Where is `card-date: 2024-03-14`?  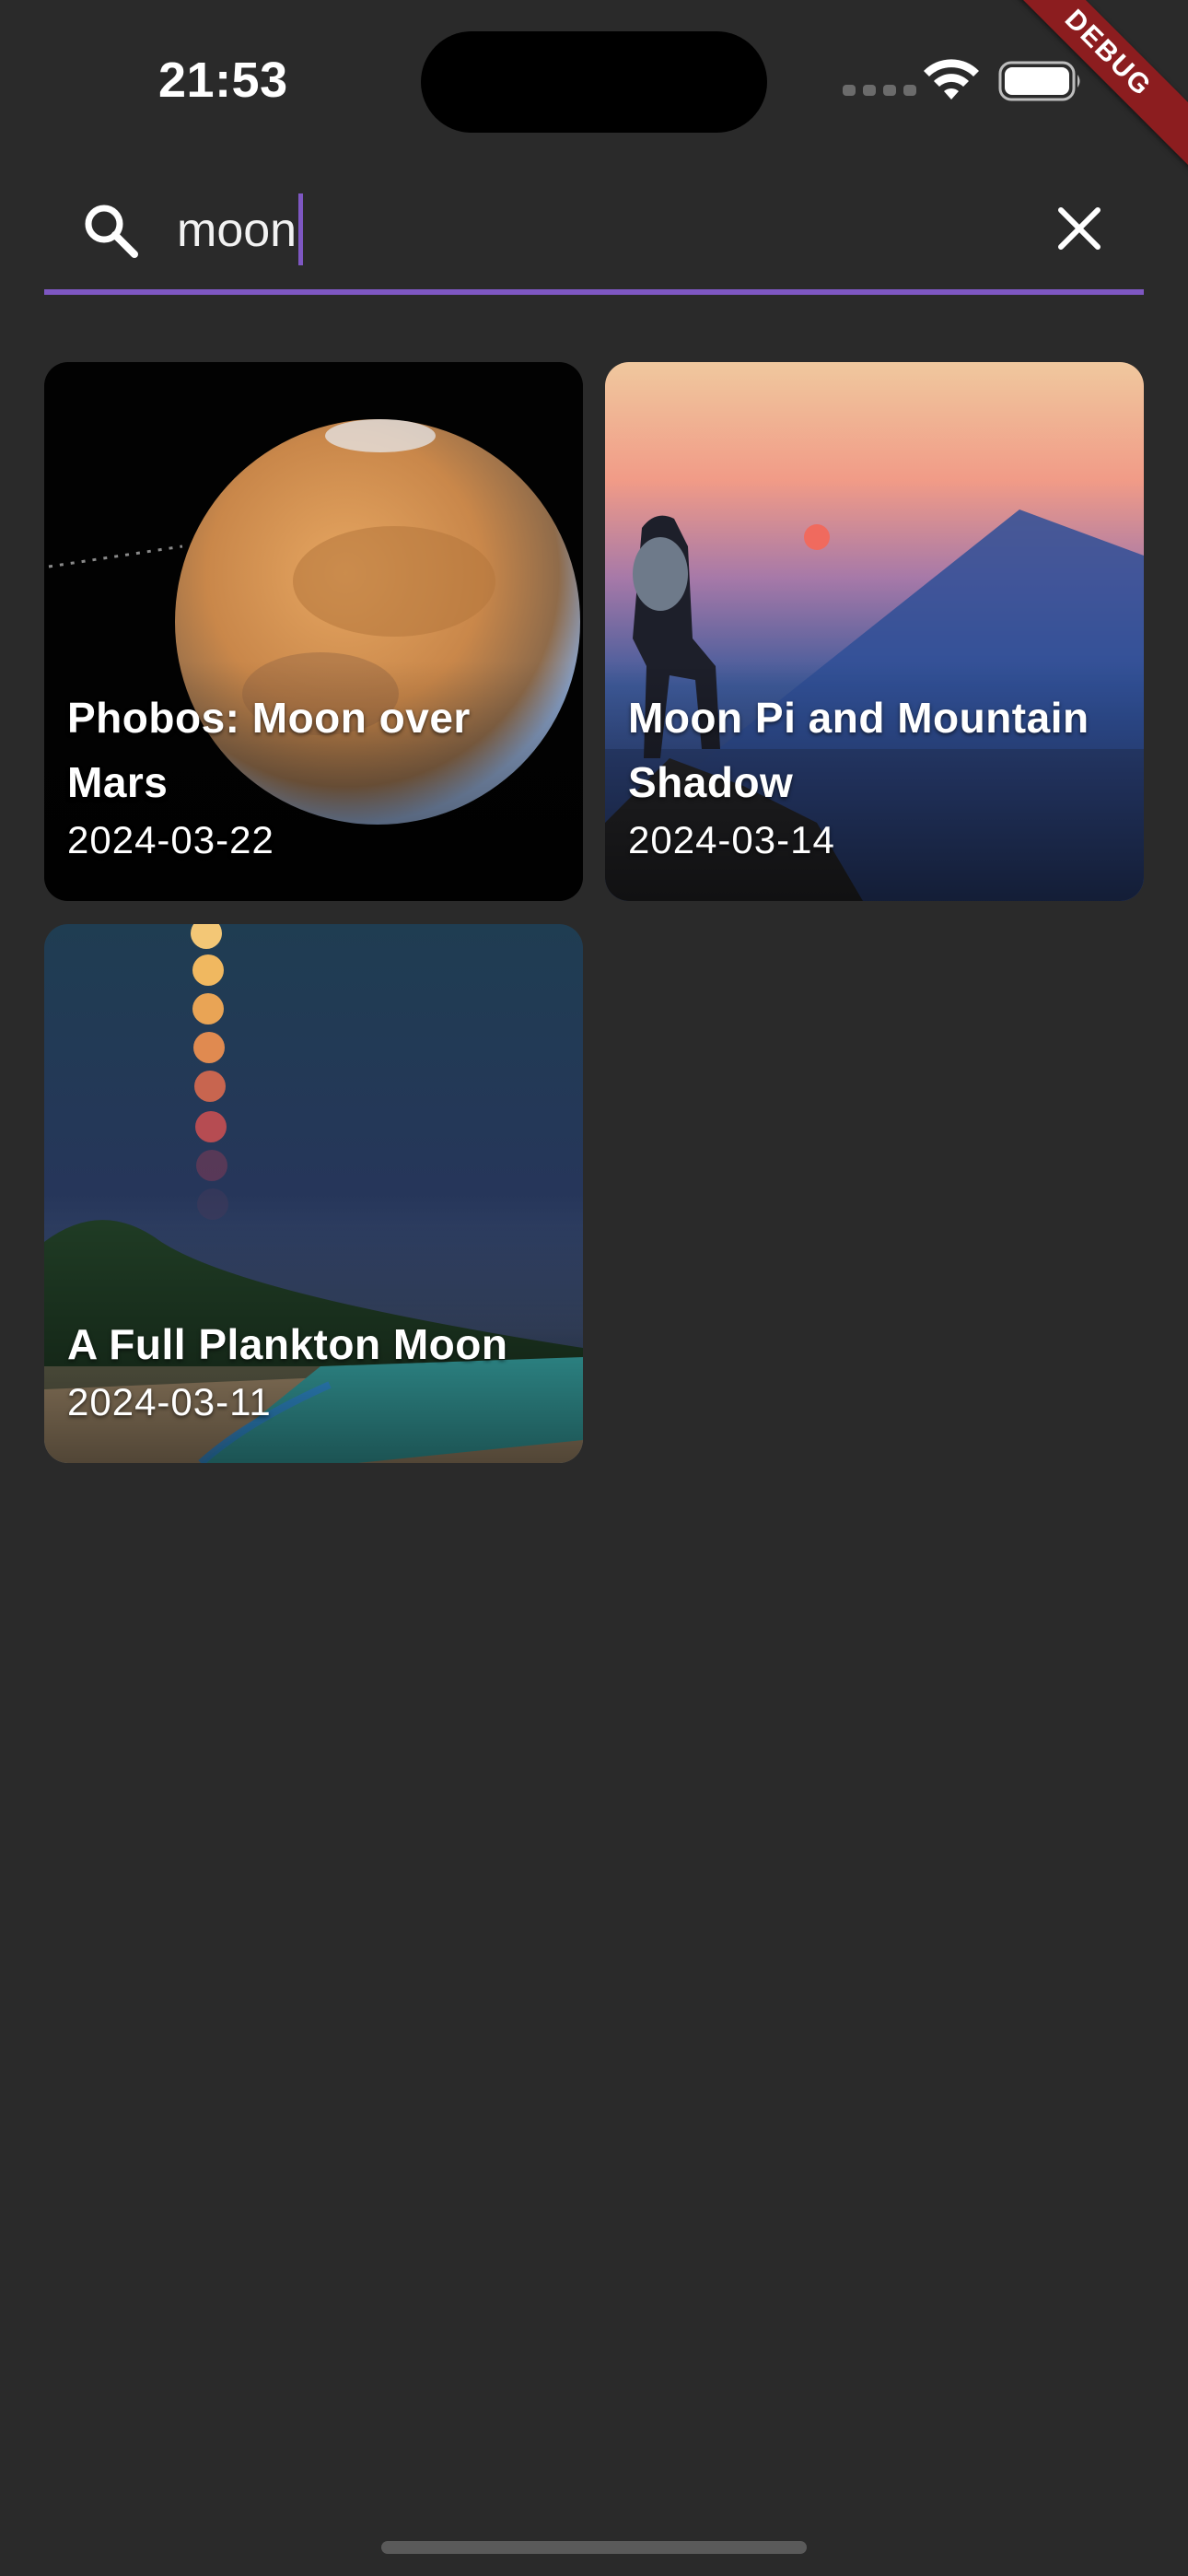 card-date: 2024-03-14 is located at coordinates (731, 839).